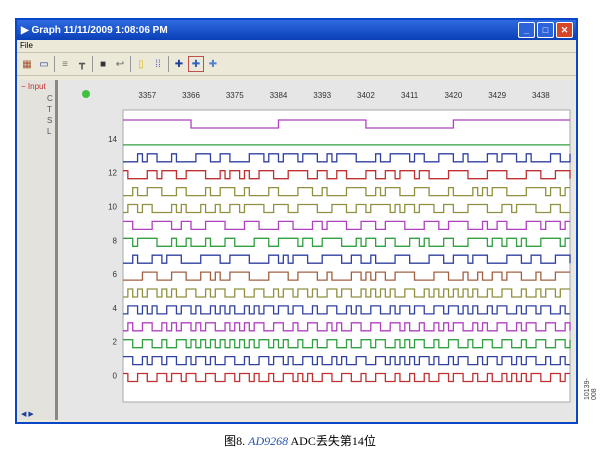  What do you see at coordinates (158, 64) in the screenshot?
I see `blue-marker-icon: ⁞⁞` at bounding box center [158, 64].